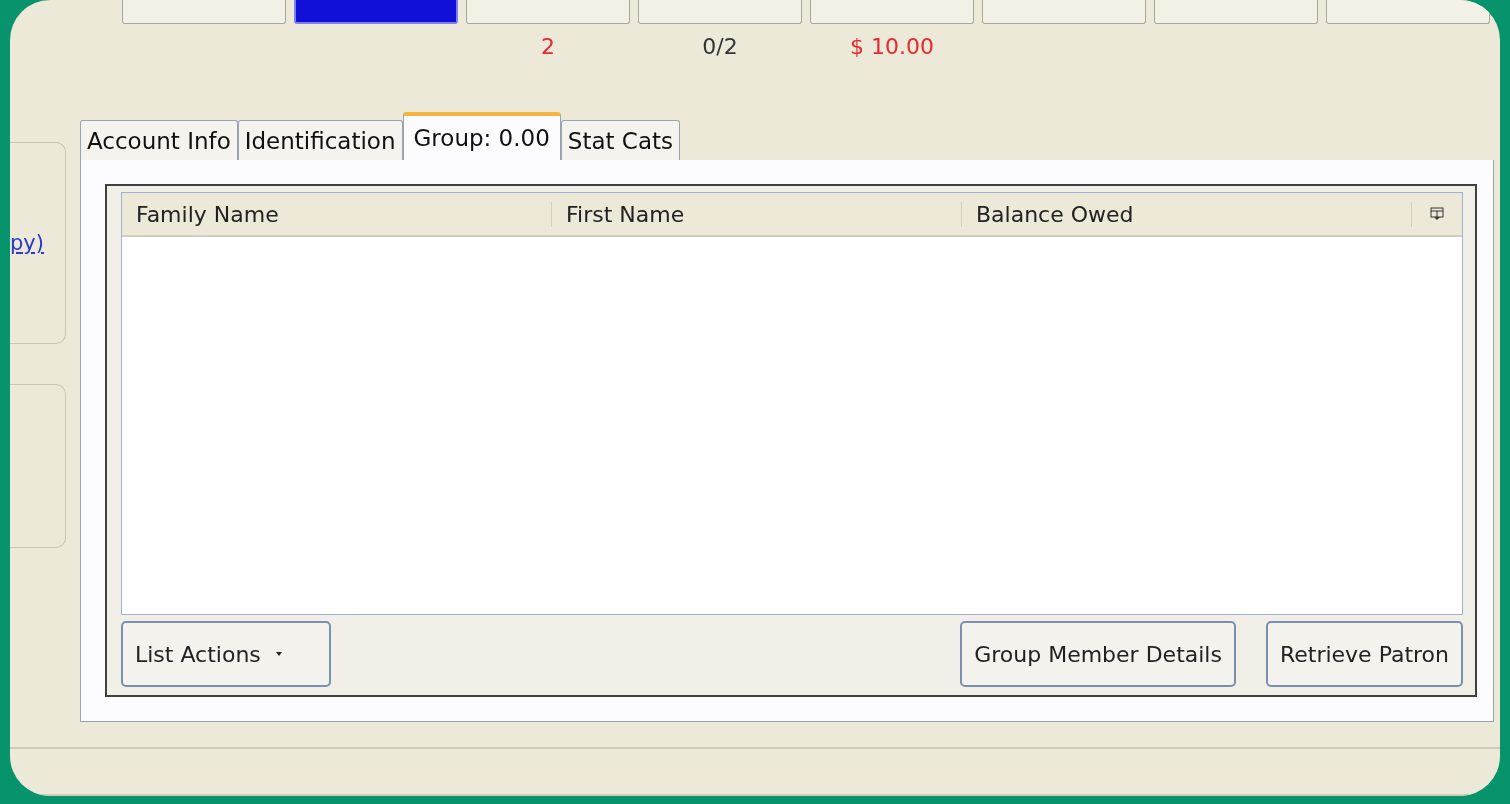 Image resolution: width=1510 pixels, height=804 pixels. What do you see at coordinates (620, 140) in the screenshot?
I see `tab: Stat Cats` at bounding box center [620, 140].